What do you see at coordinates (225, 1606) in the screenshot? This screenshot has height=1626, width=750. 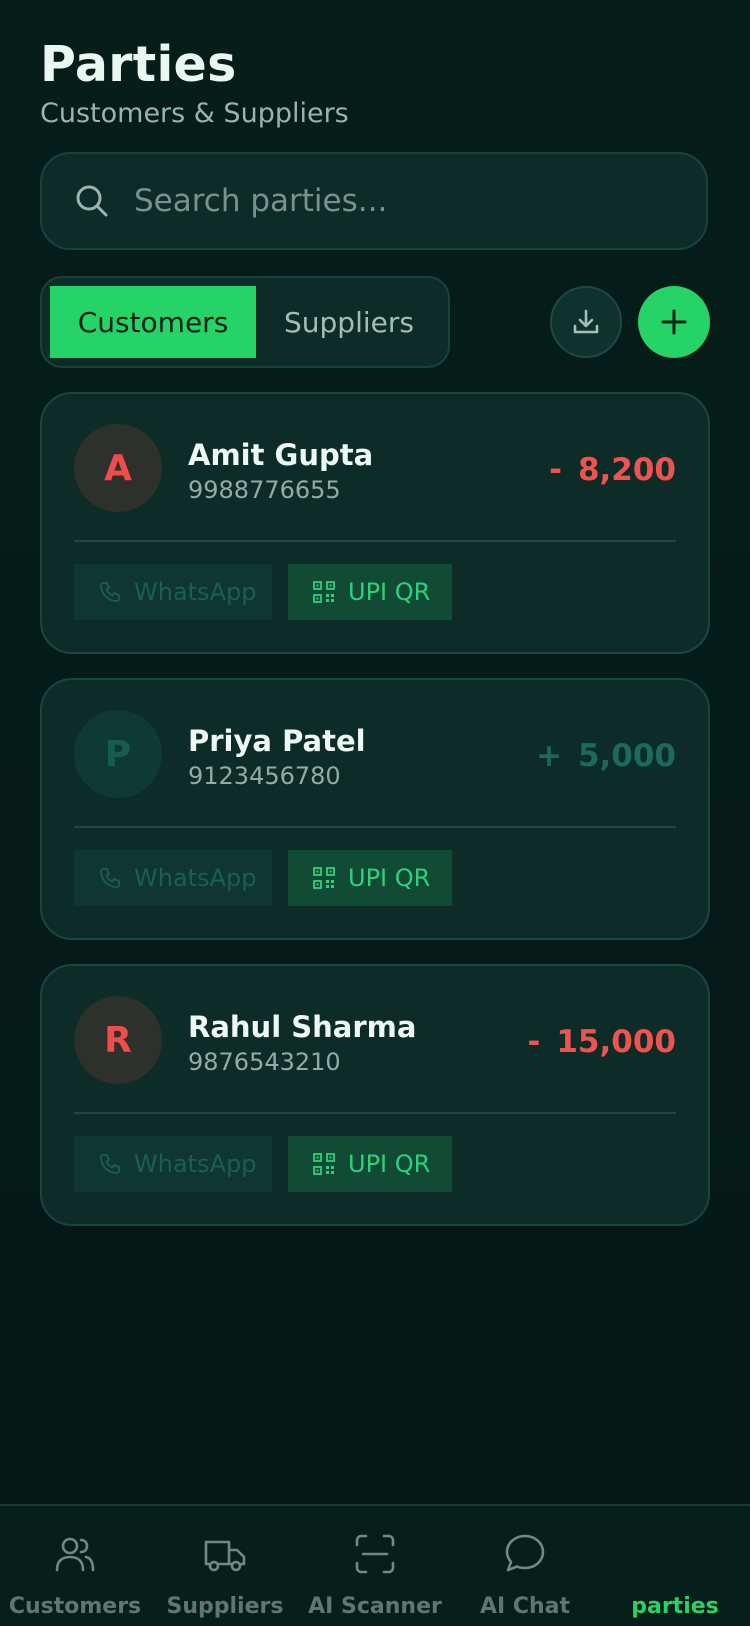 I see `nav-label: Suppliers` at bounding box center [225, 1606].